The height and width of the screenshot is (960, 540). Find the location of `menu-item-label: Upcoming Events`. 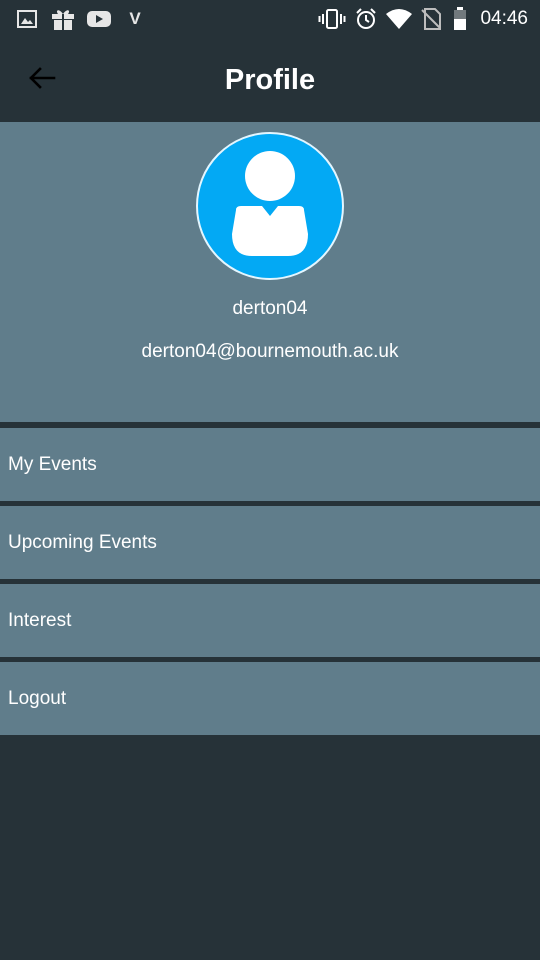

menu-item-label: Upcoming Events is located at coordinates (82, 542).